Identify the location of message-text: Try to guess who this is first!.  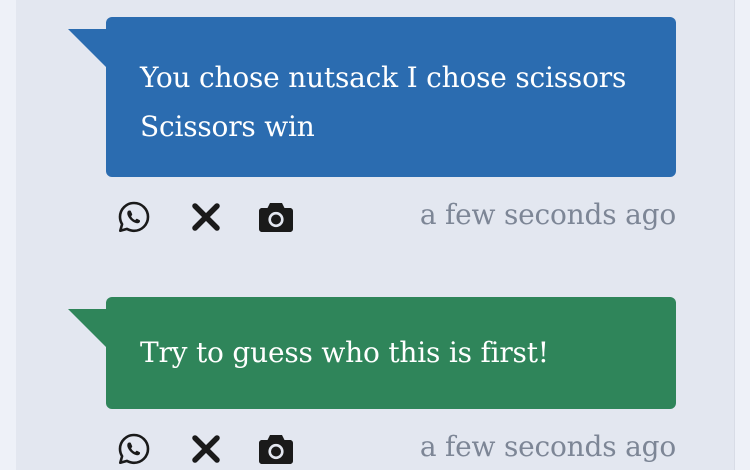
(344, 352).